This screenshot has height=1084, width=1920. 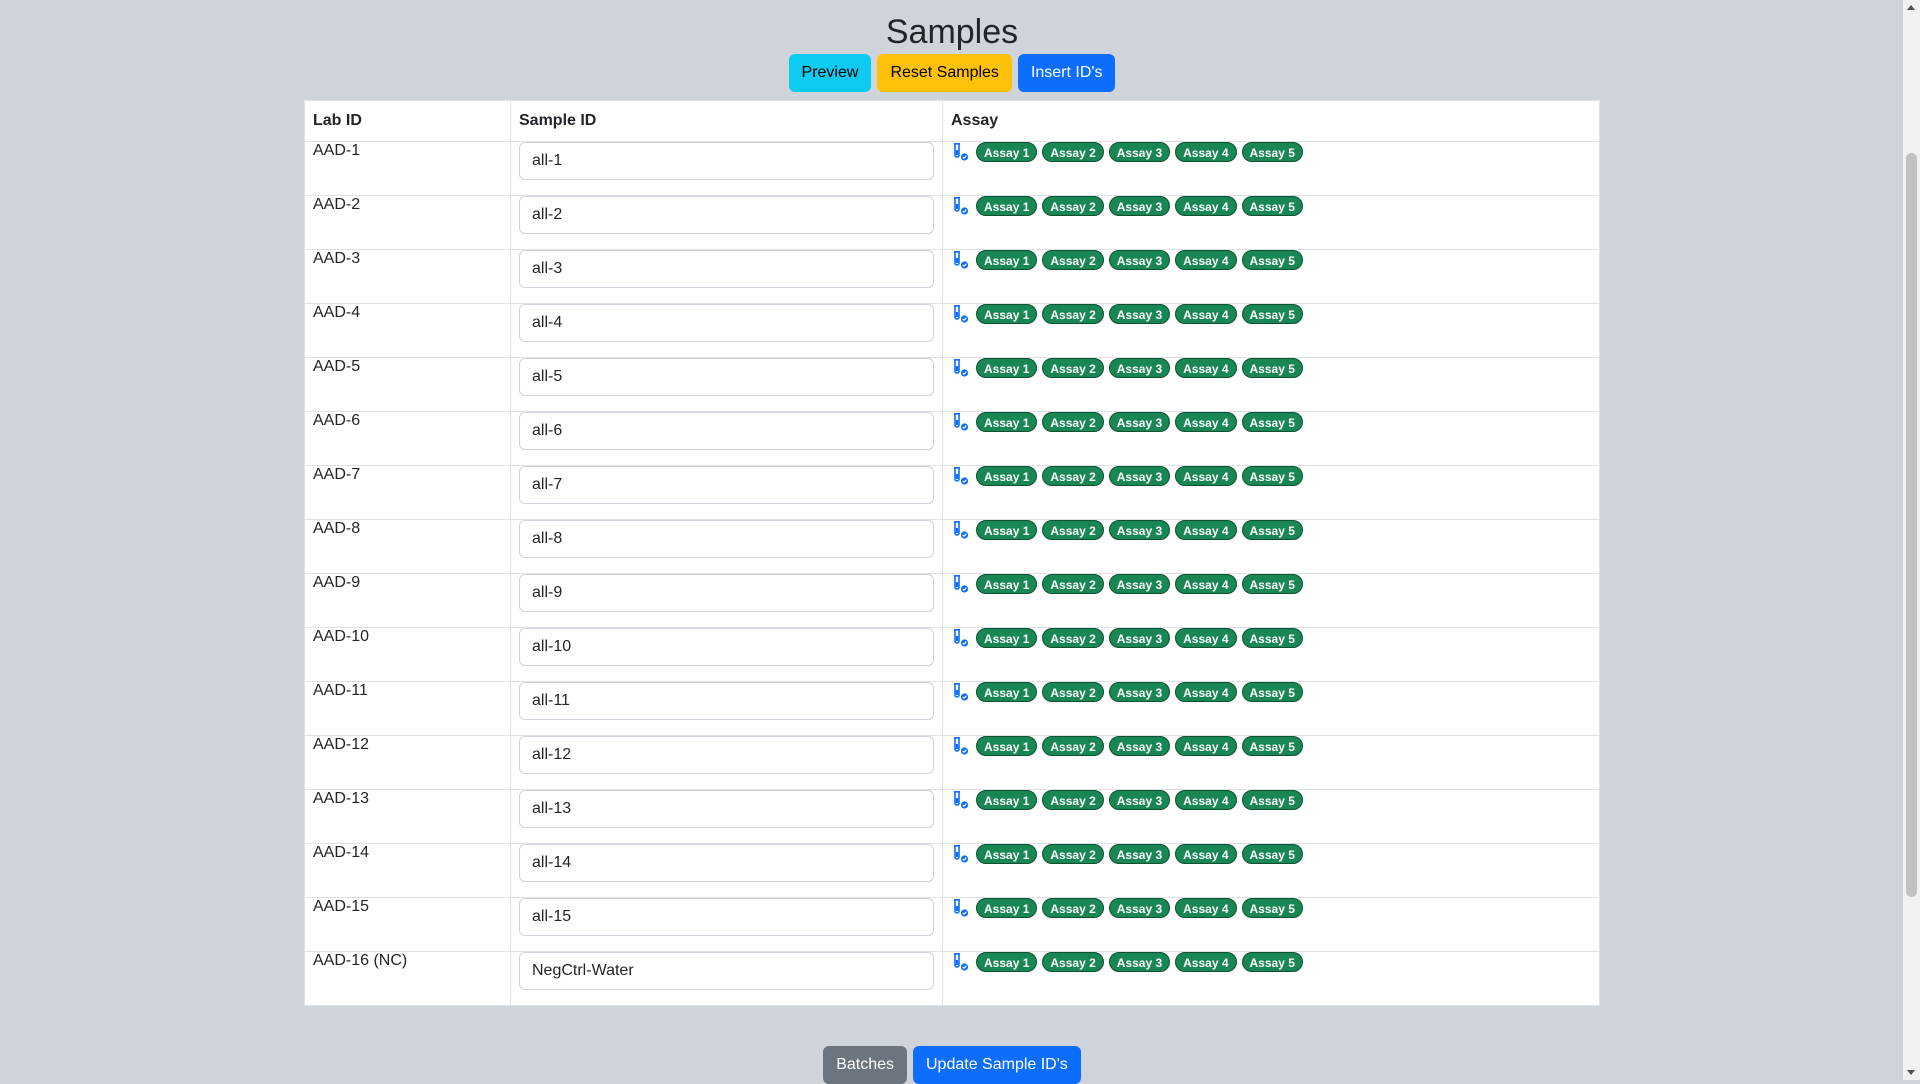 I want to click on batches-button: Batches, so click(x=865, y=1065).